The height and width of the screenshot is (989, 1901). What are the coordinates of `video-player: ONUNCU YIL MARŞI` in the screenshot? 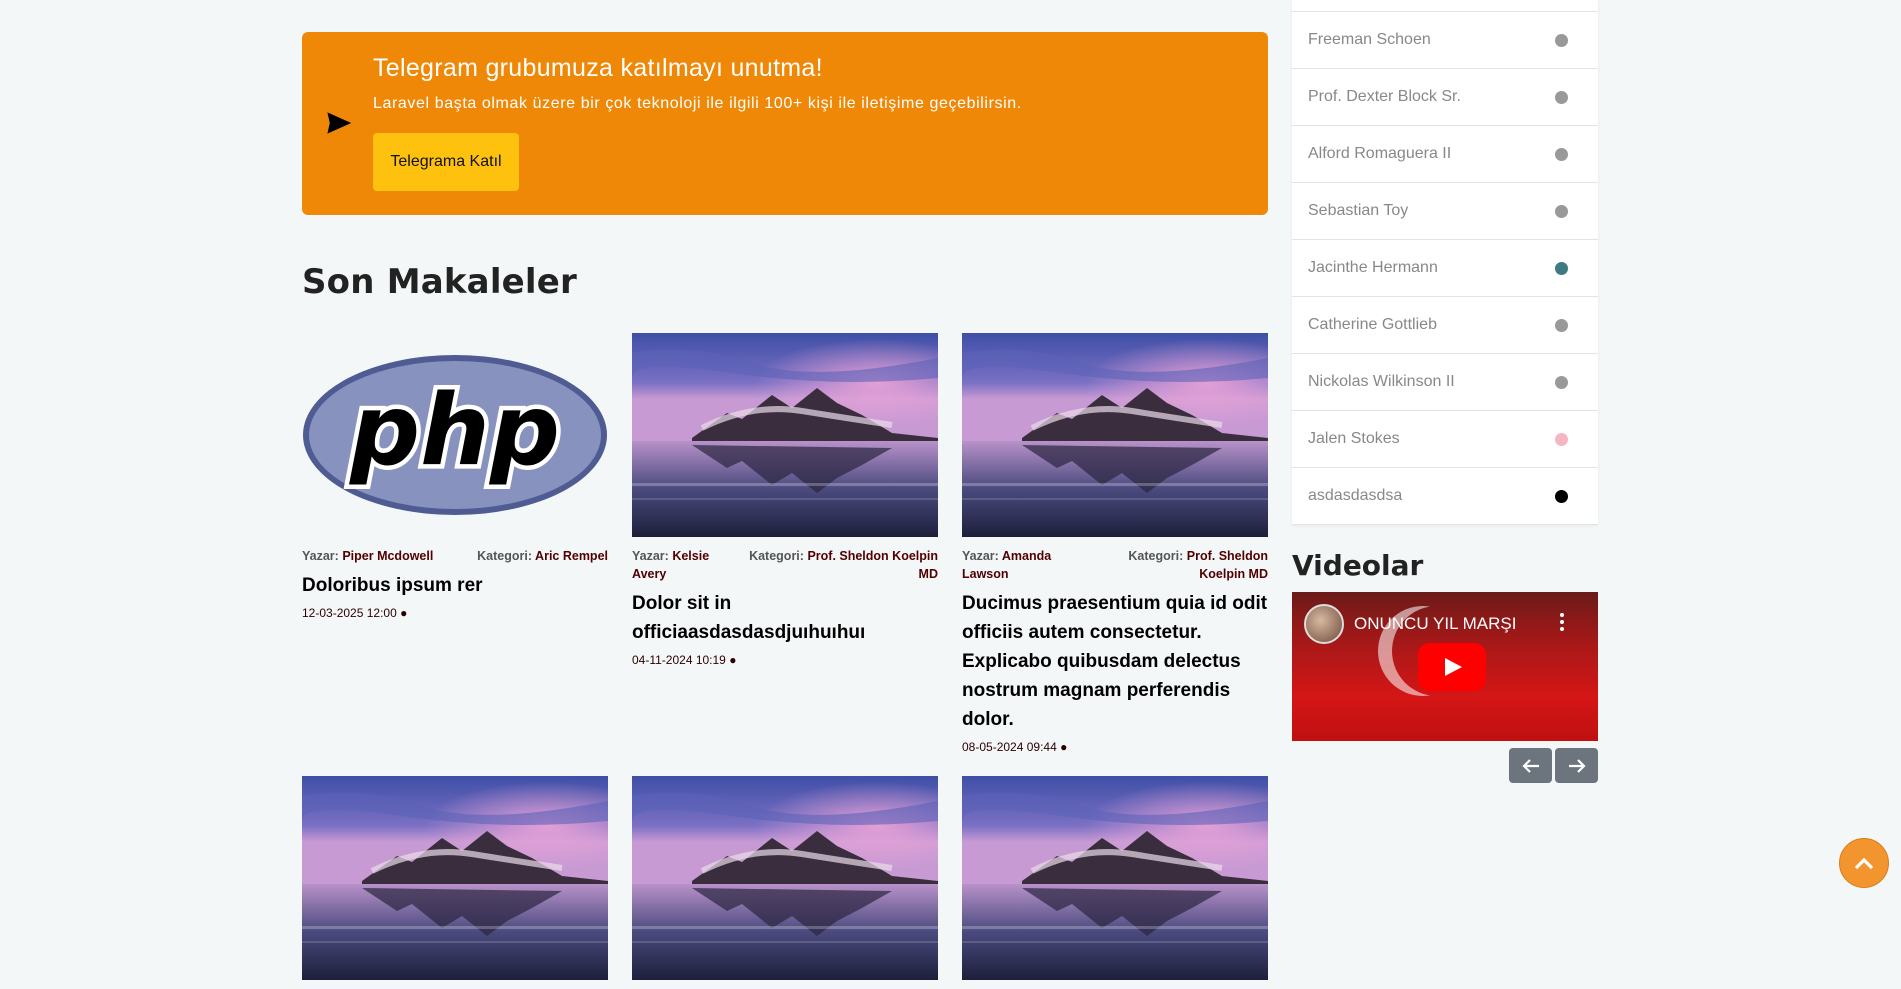 It's located at (1445, 666).